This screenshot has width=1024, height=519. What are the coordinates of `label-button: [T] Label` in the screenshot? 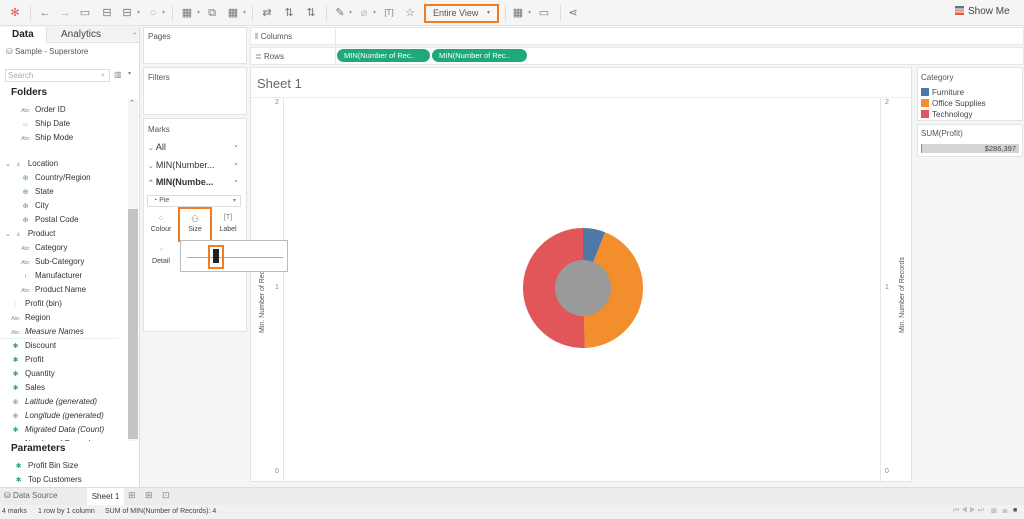 It's located at (228, 226).